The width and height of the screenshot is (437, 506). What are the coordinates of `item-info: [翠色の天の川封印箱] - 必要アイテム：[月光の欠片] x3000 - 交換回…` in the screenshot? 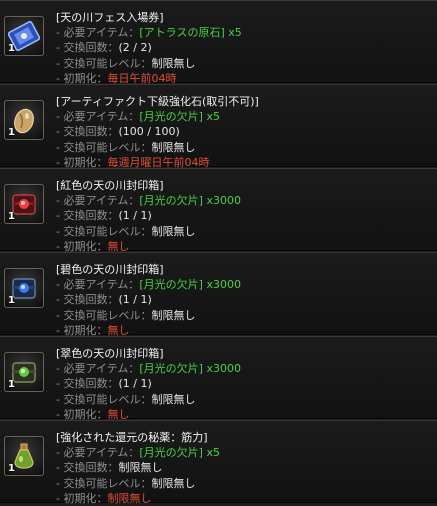 It's located at (148, 384).